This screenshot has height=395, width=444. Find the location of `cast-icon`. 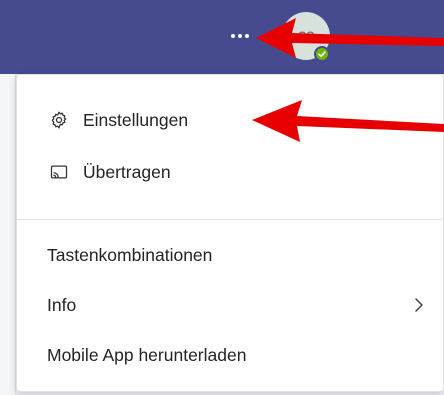

cast-icon is located at coordinates (59, 172).